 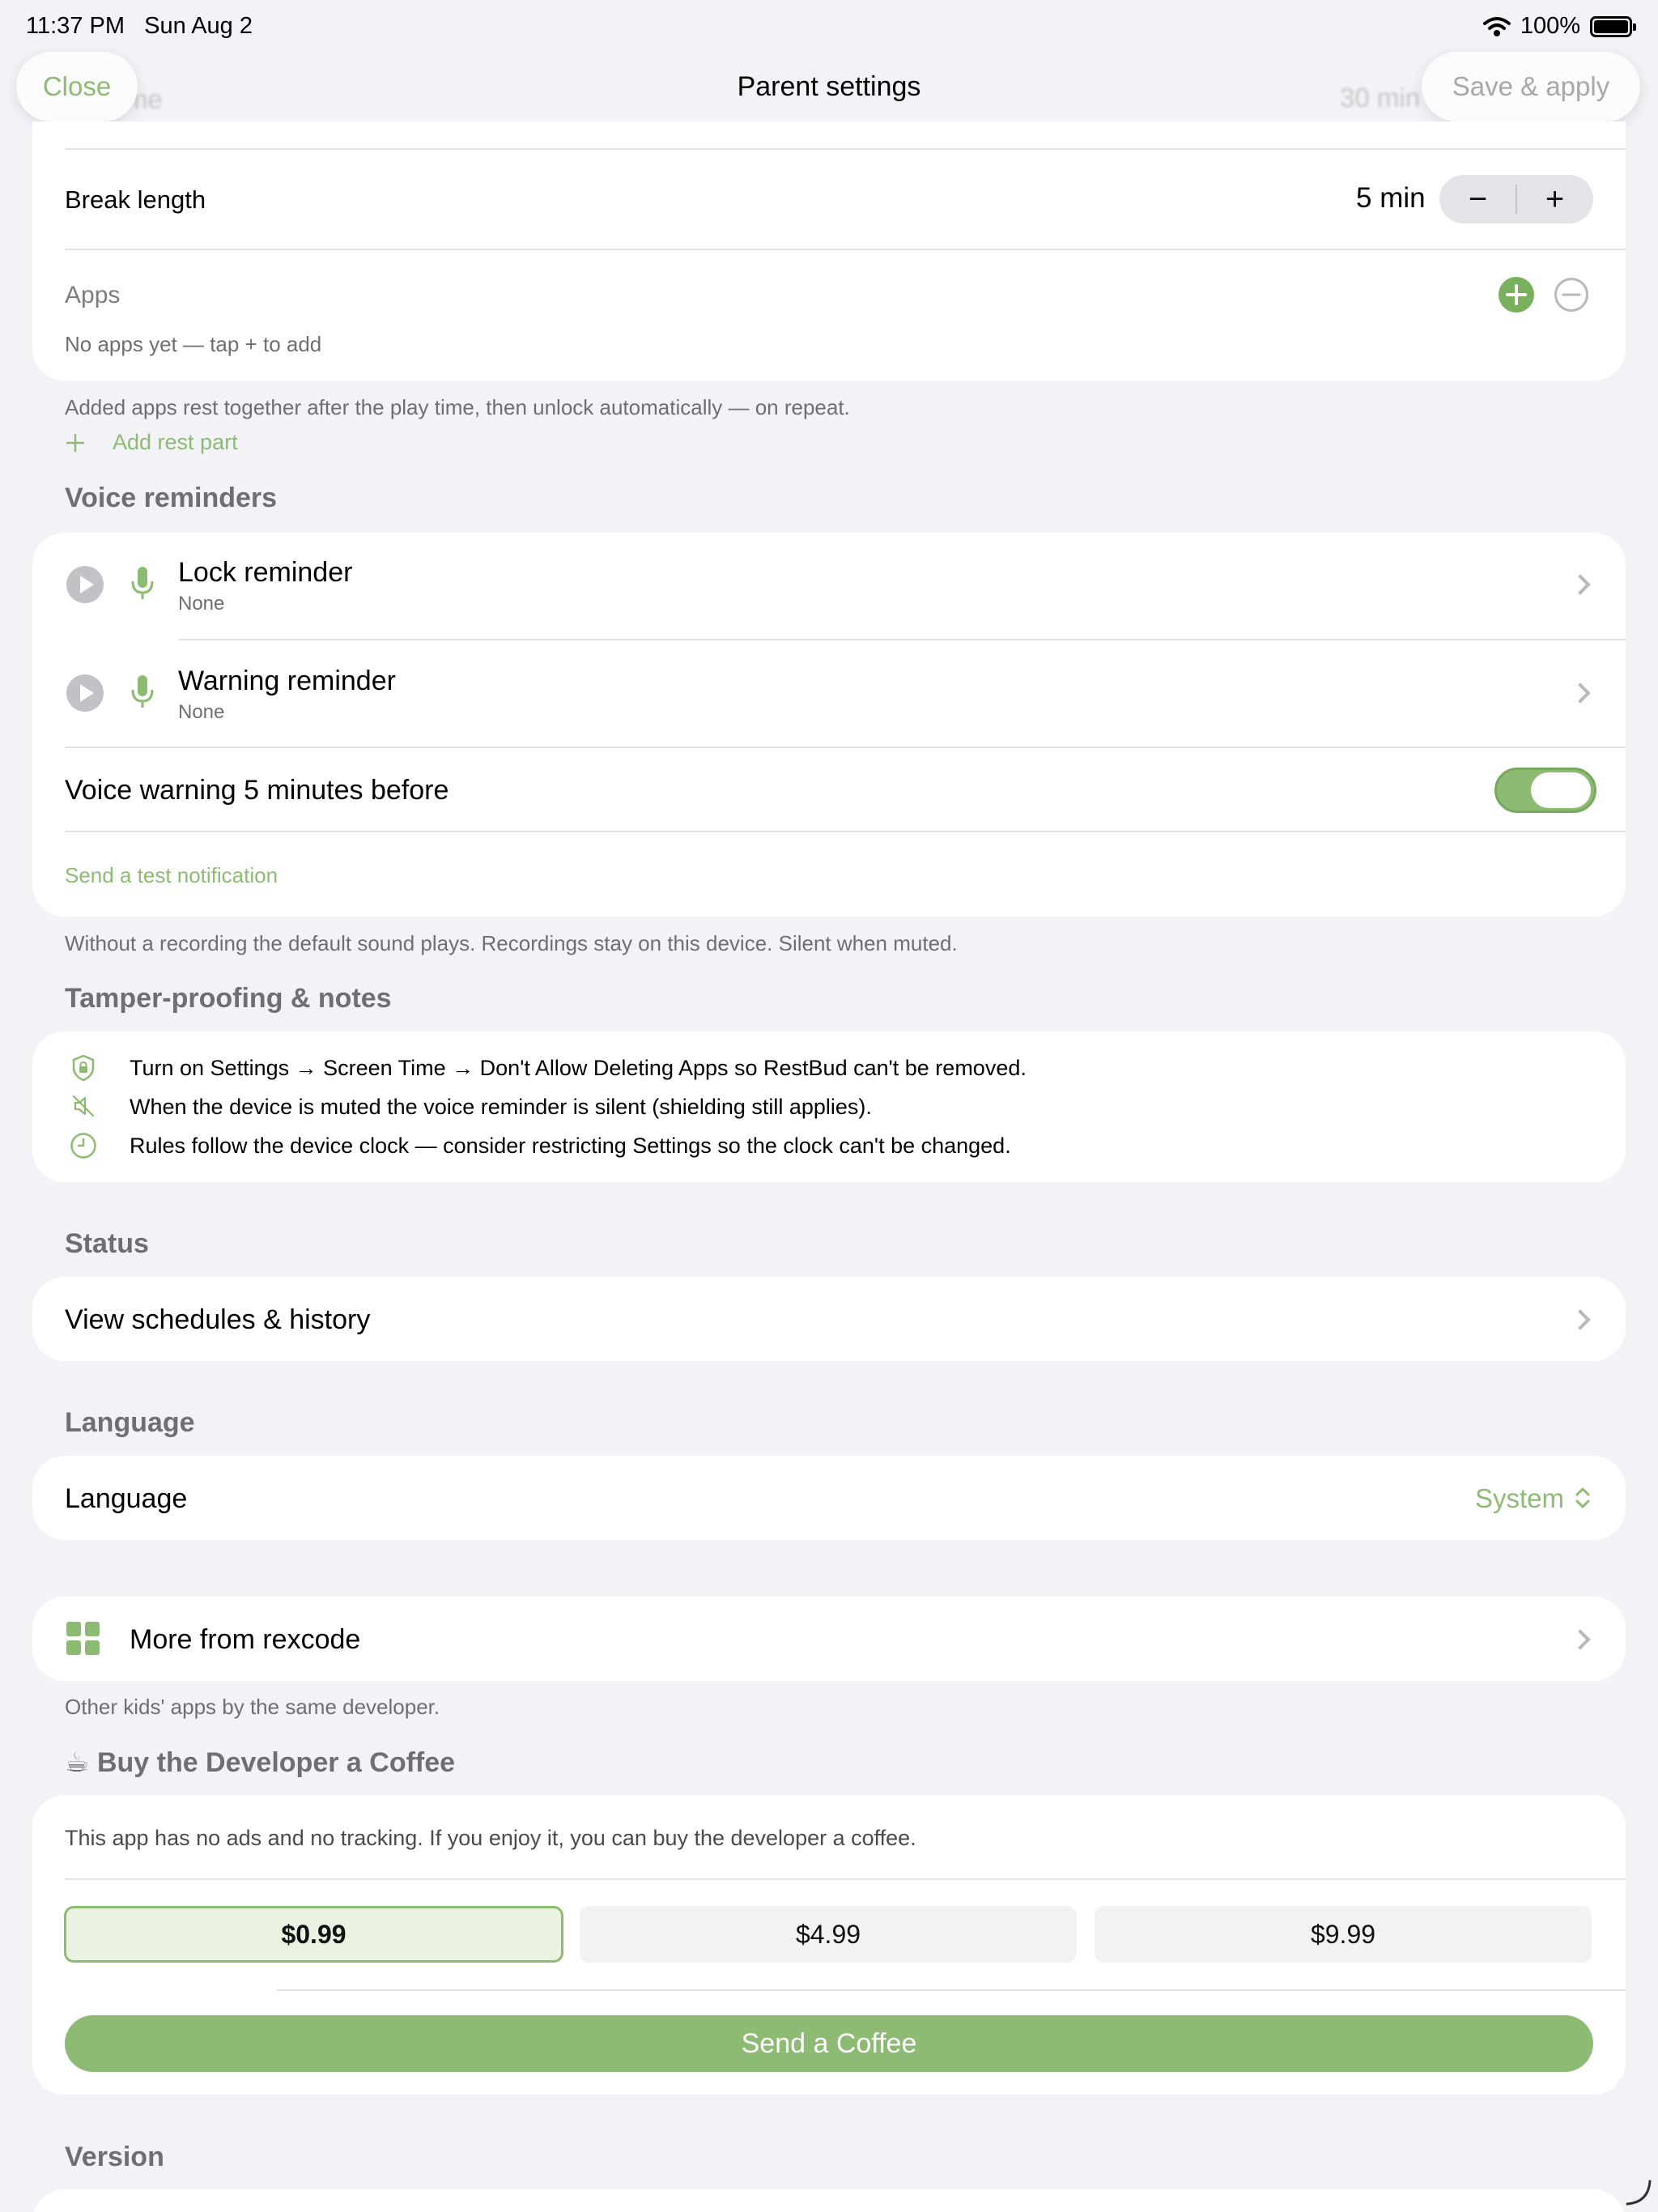 I want to click on break-length-value: 5 min, so click(x=1391, y=198).